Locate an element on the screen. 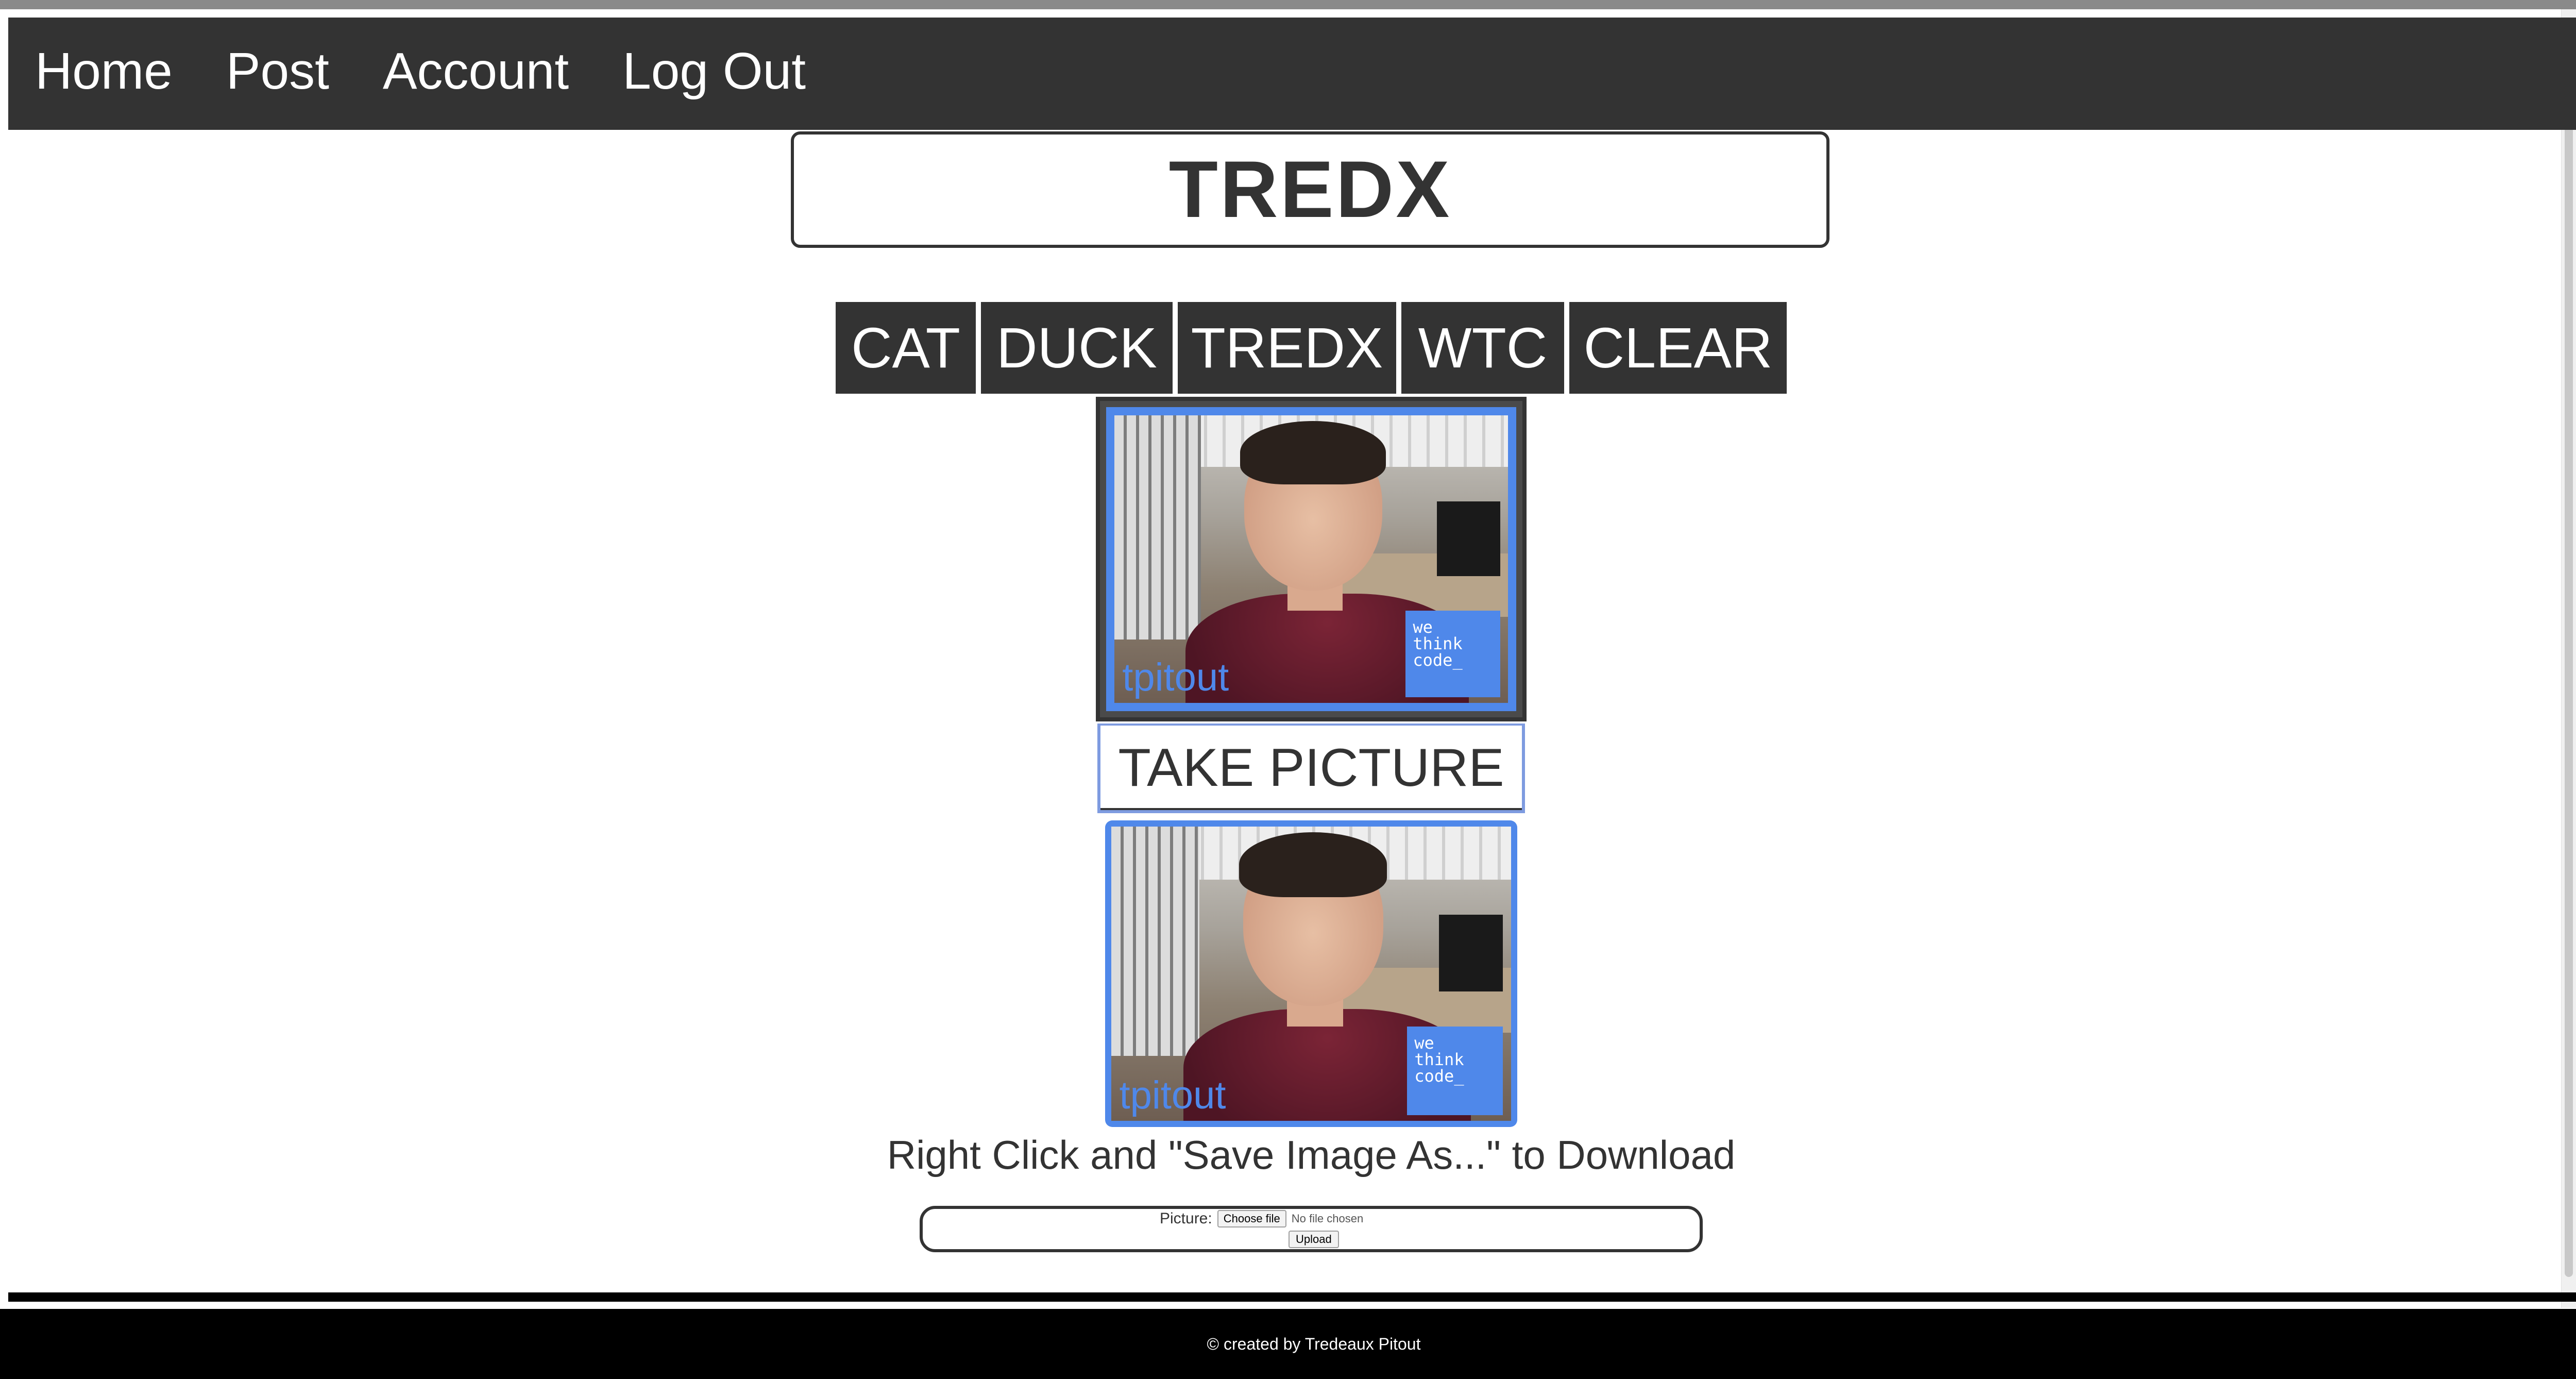 The image size is (2576, 1379). webcam-preview-border: we think code_ tpitout is located at coordinates (1311, 559).